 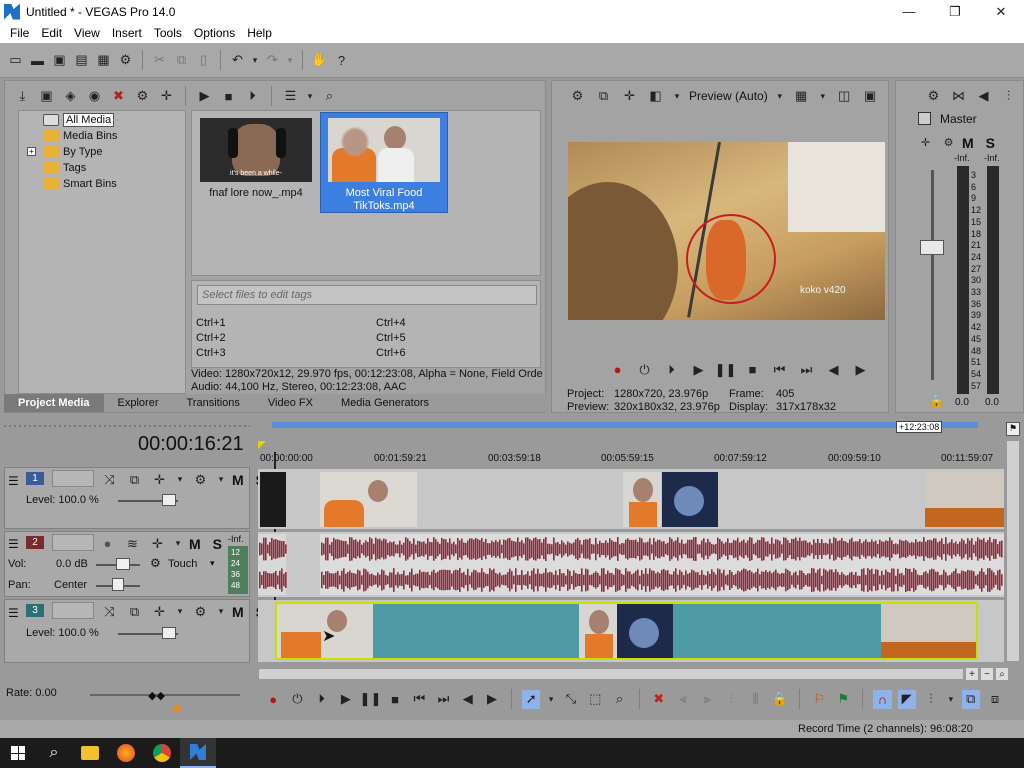 I want to click on firefox-icon, so click(x=126, y=753).